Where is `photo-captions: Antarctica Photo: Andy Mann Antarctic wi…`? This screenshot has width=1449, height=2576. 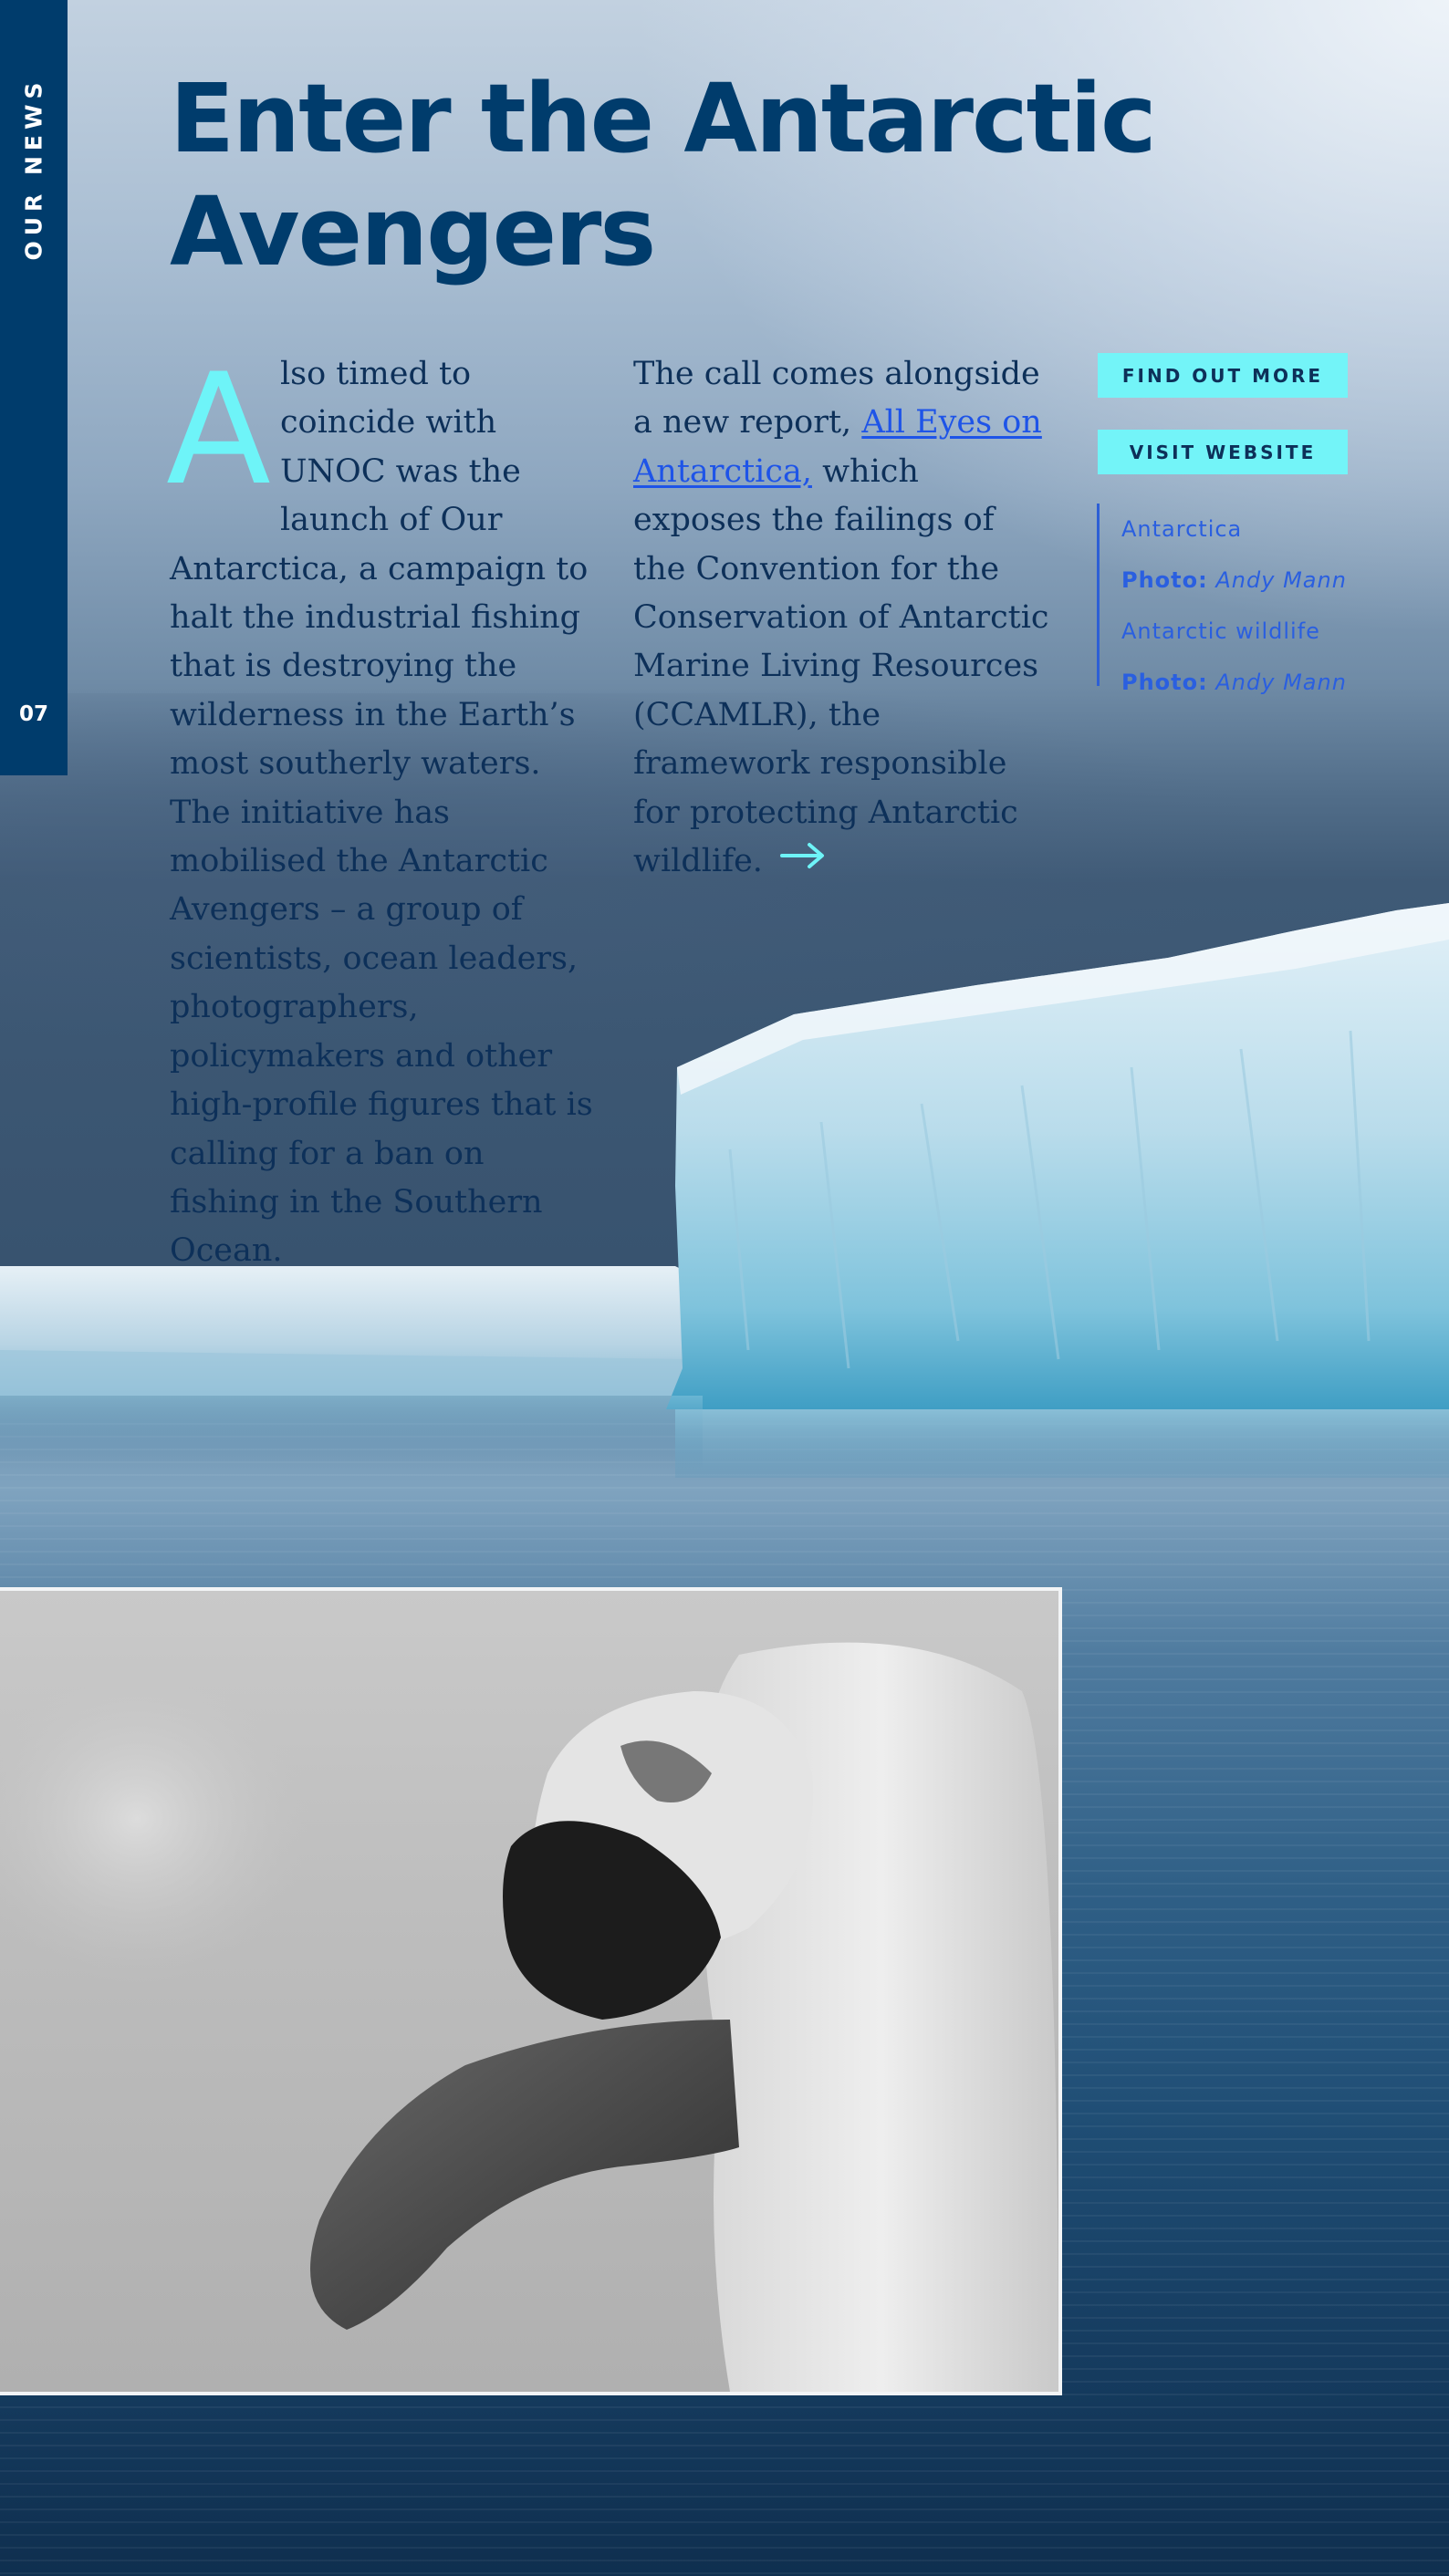
photo-captions: Antarctica Photo: Andy Mann Antarctic wi… is located at coordinates (1234, 599).